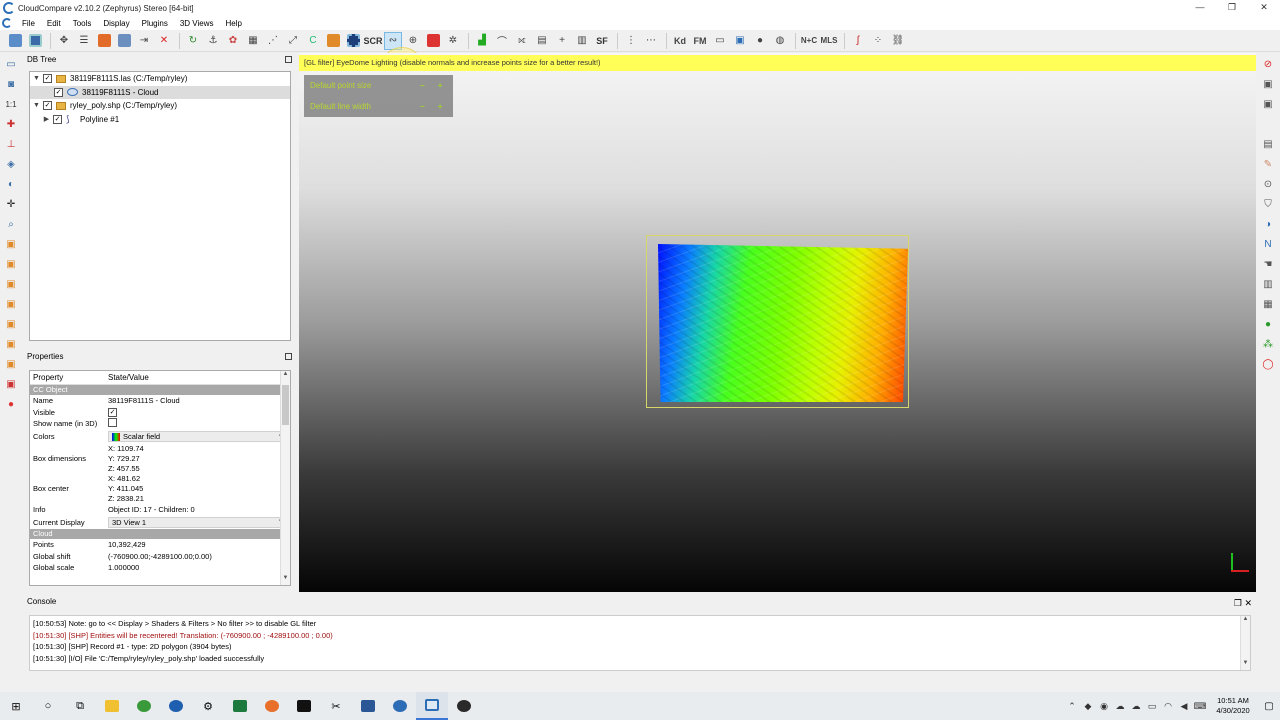 The height and width of the screenshot is (720, 1280). What do you see at coordinates (542, 41) in the screenshot?
I see `table-icon: ▤` at bounding box center [542, 41].